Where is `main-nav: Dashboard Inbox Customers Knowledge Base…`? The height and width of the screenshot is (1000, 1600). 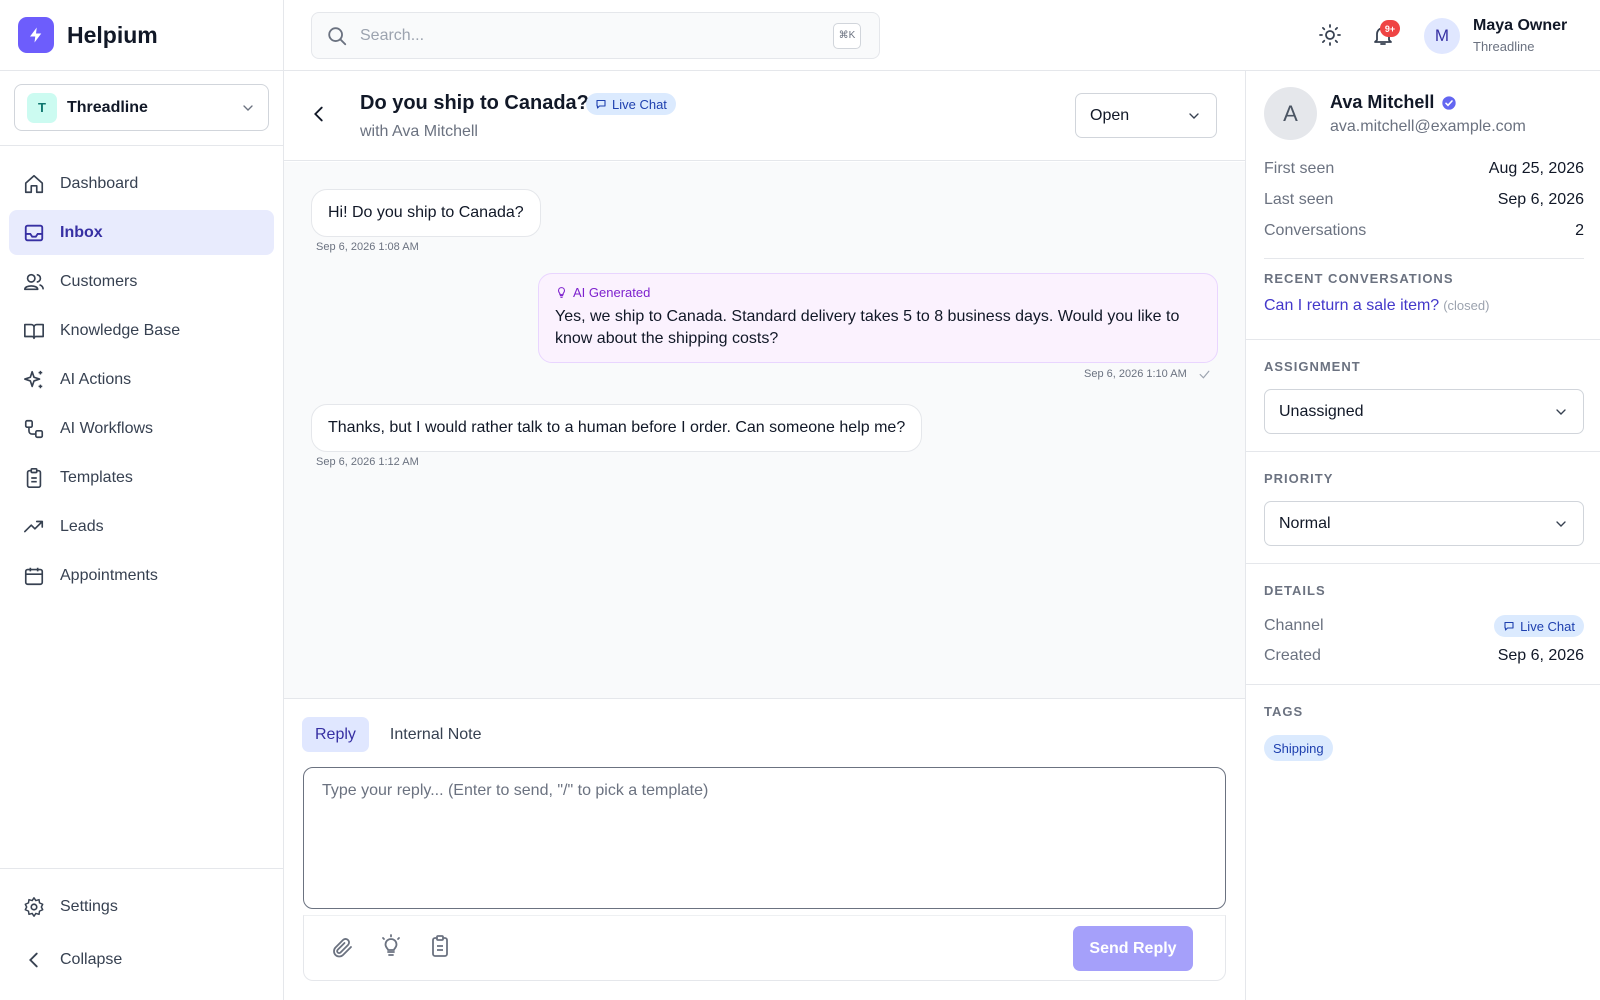 main-nav: Dashboard Inbox Customers Knowledge Base… is located at coordinates (141, 381).